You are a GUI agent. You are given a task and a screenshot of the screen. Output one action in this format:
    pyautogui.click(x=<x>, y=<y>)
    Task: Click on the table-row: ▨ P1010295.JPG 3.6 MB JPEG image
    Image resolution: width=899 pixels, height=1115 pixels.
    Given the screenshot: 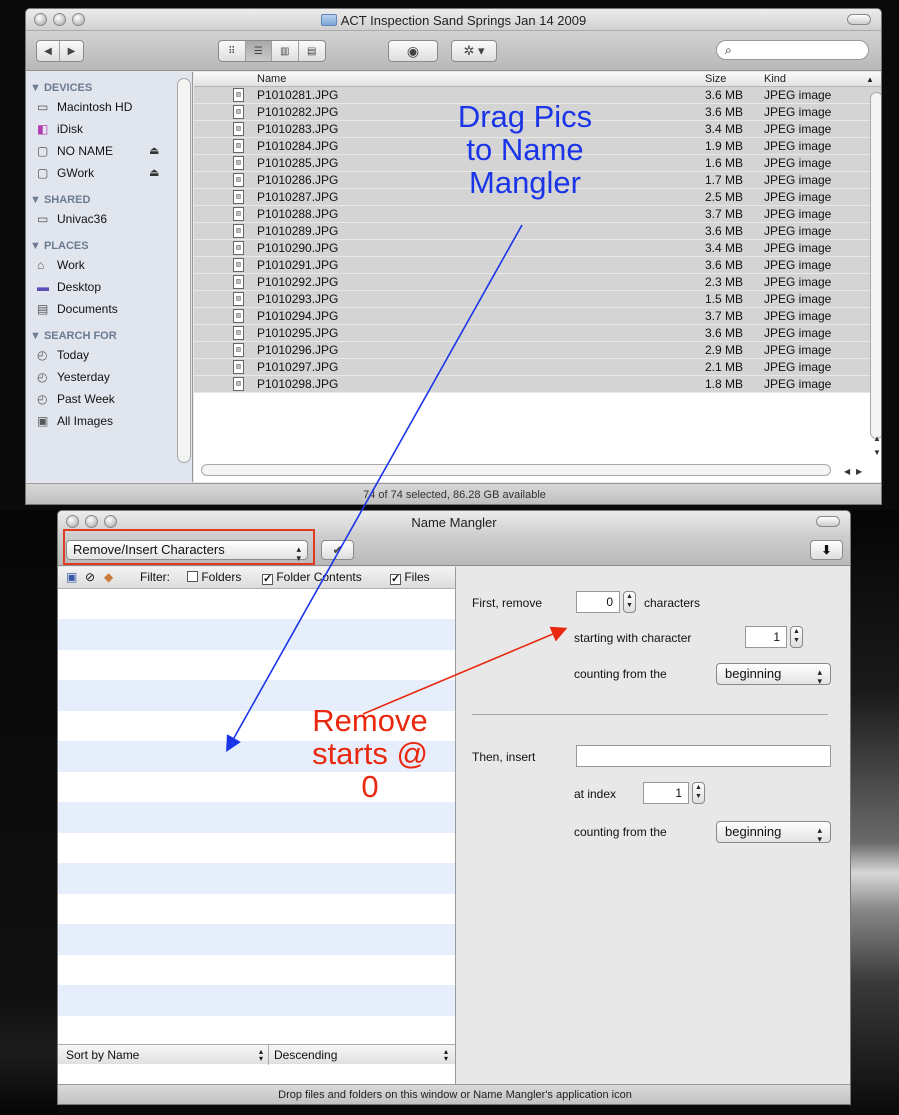 What is the action you would take?
    pyautogui.click(x=537, y=333)
    